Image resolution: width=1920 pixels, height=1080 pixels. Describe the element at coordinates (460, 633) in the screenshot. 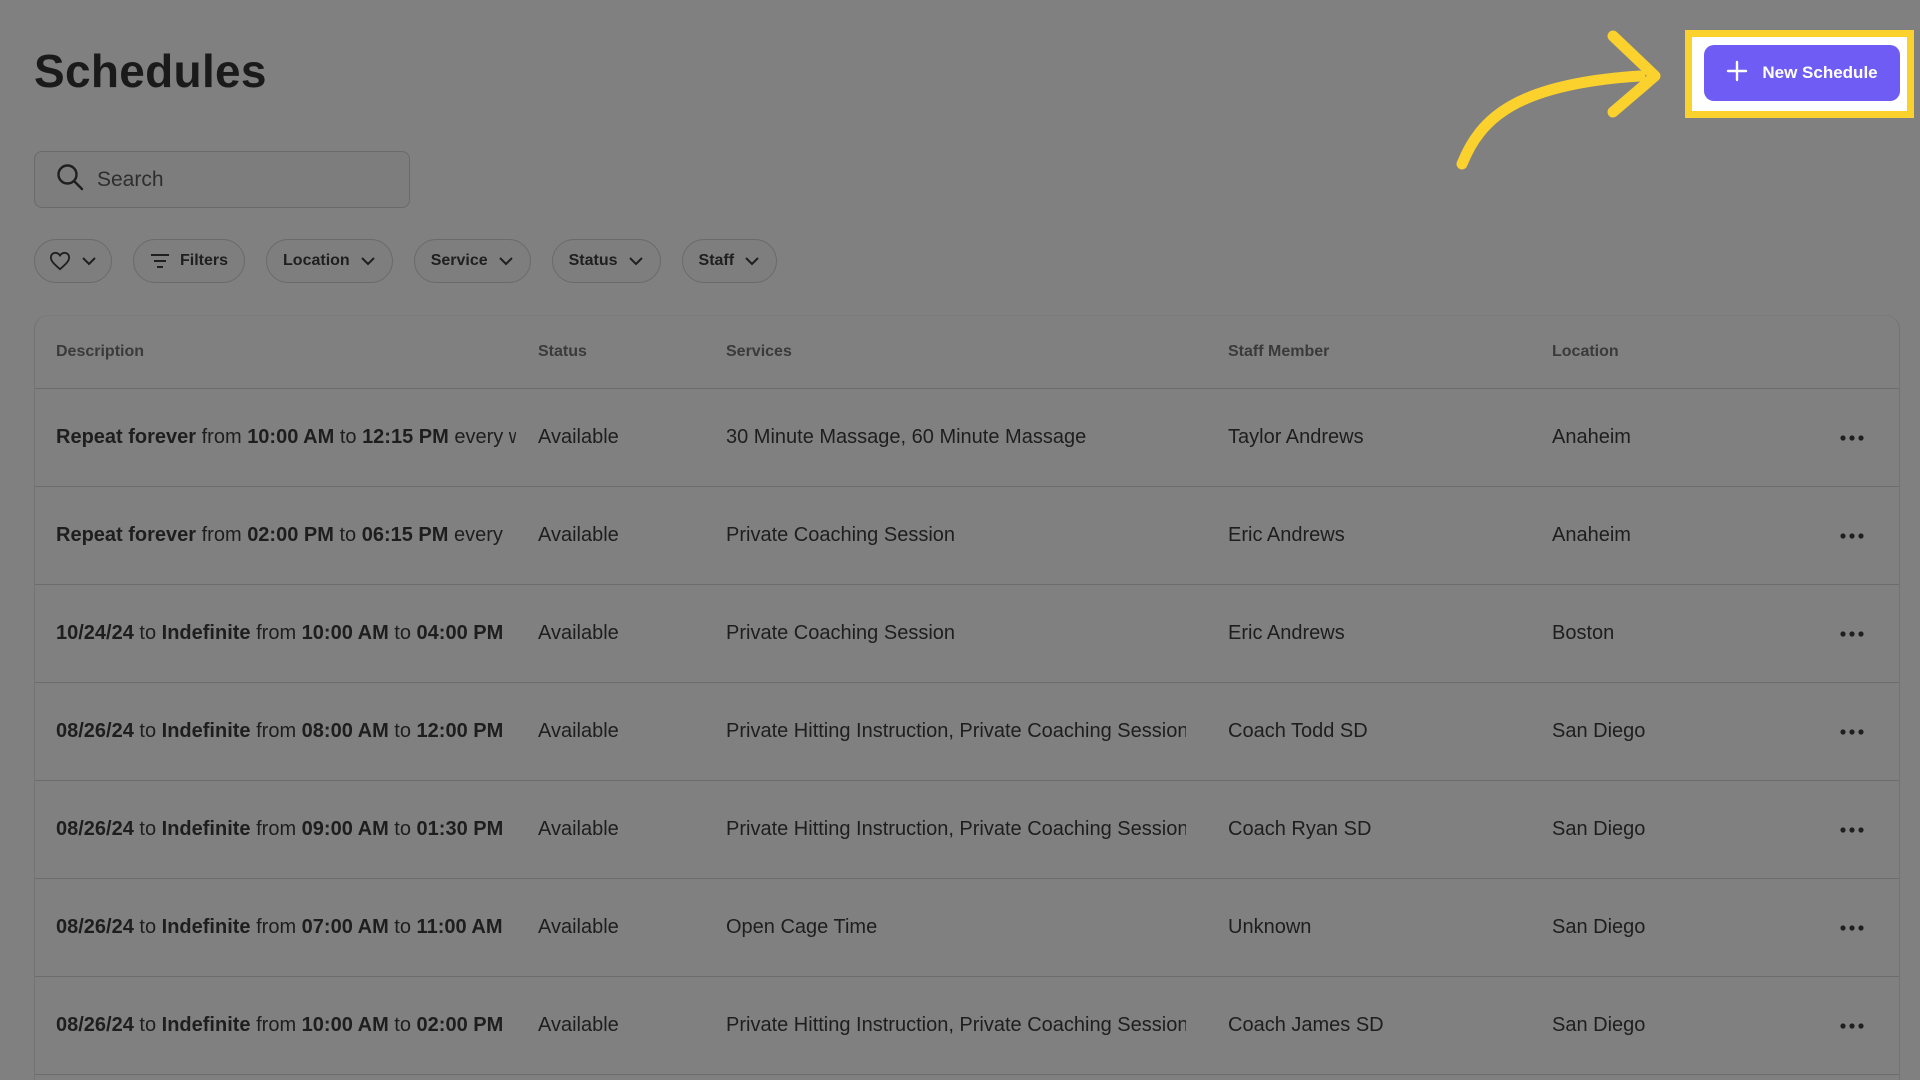

I see `description-emphasis: 04:00 PM` at that location.